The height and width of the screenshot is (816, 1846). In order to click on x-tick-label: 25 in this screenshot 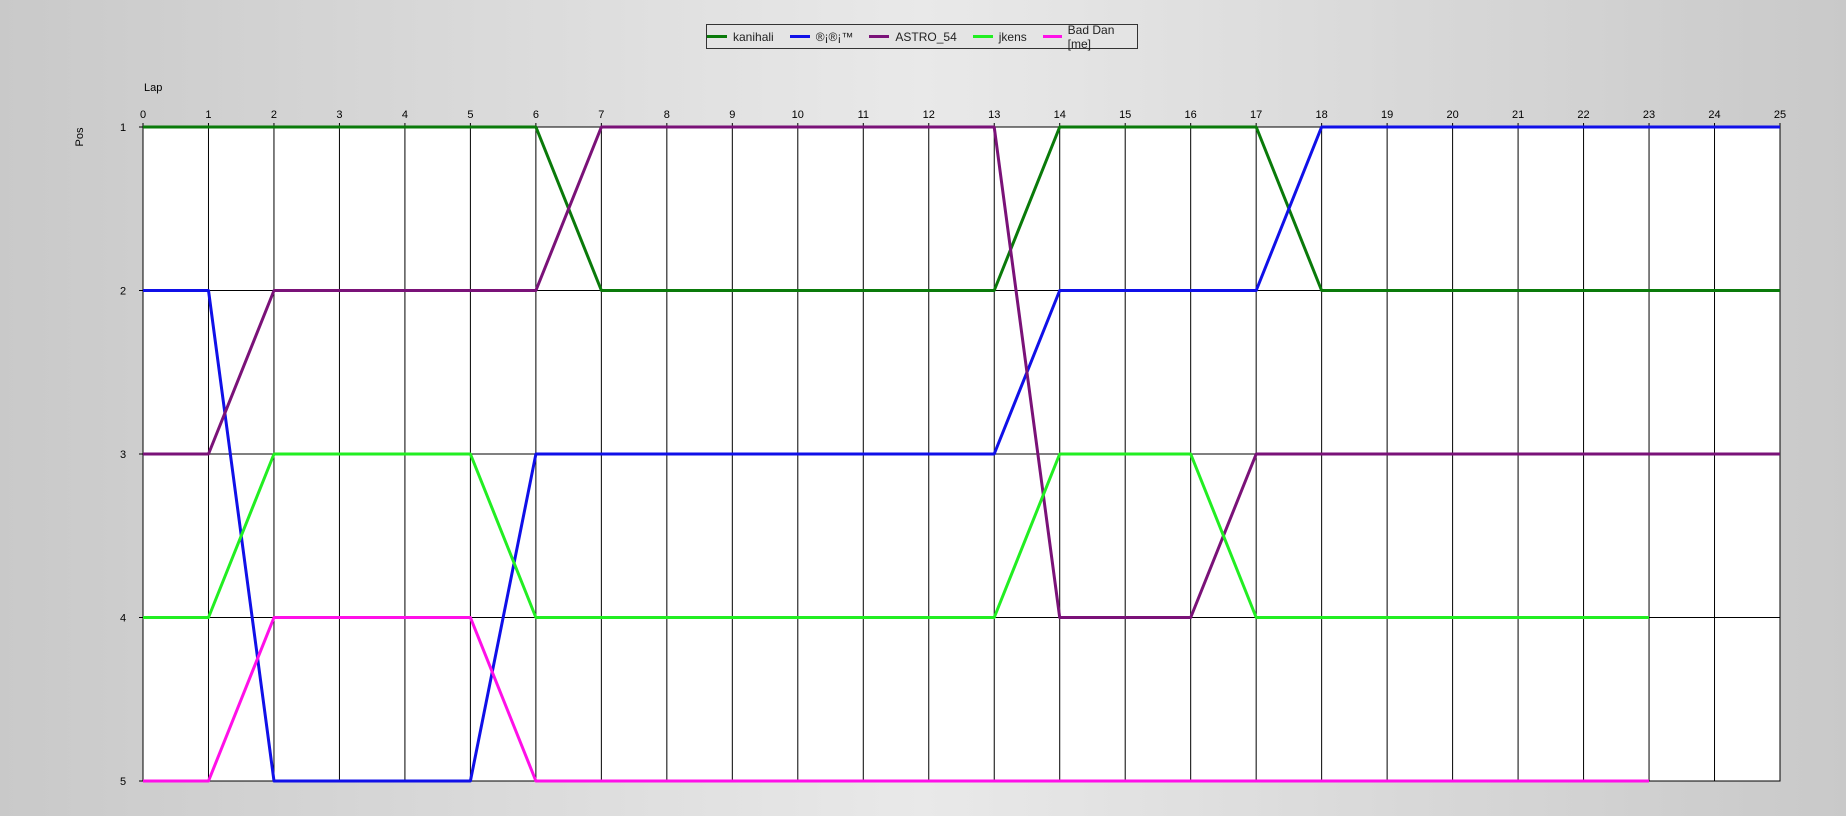, I will do `click(1780, 115)`.